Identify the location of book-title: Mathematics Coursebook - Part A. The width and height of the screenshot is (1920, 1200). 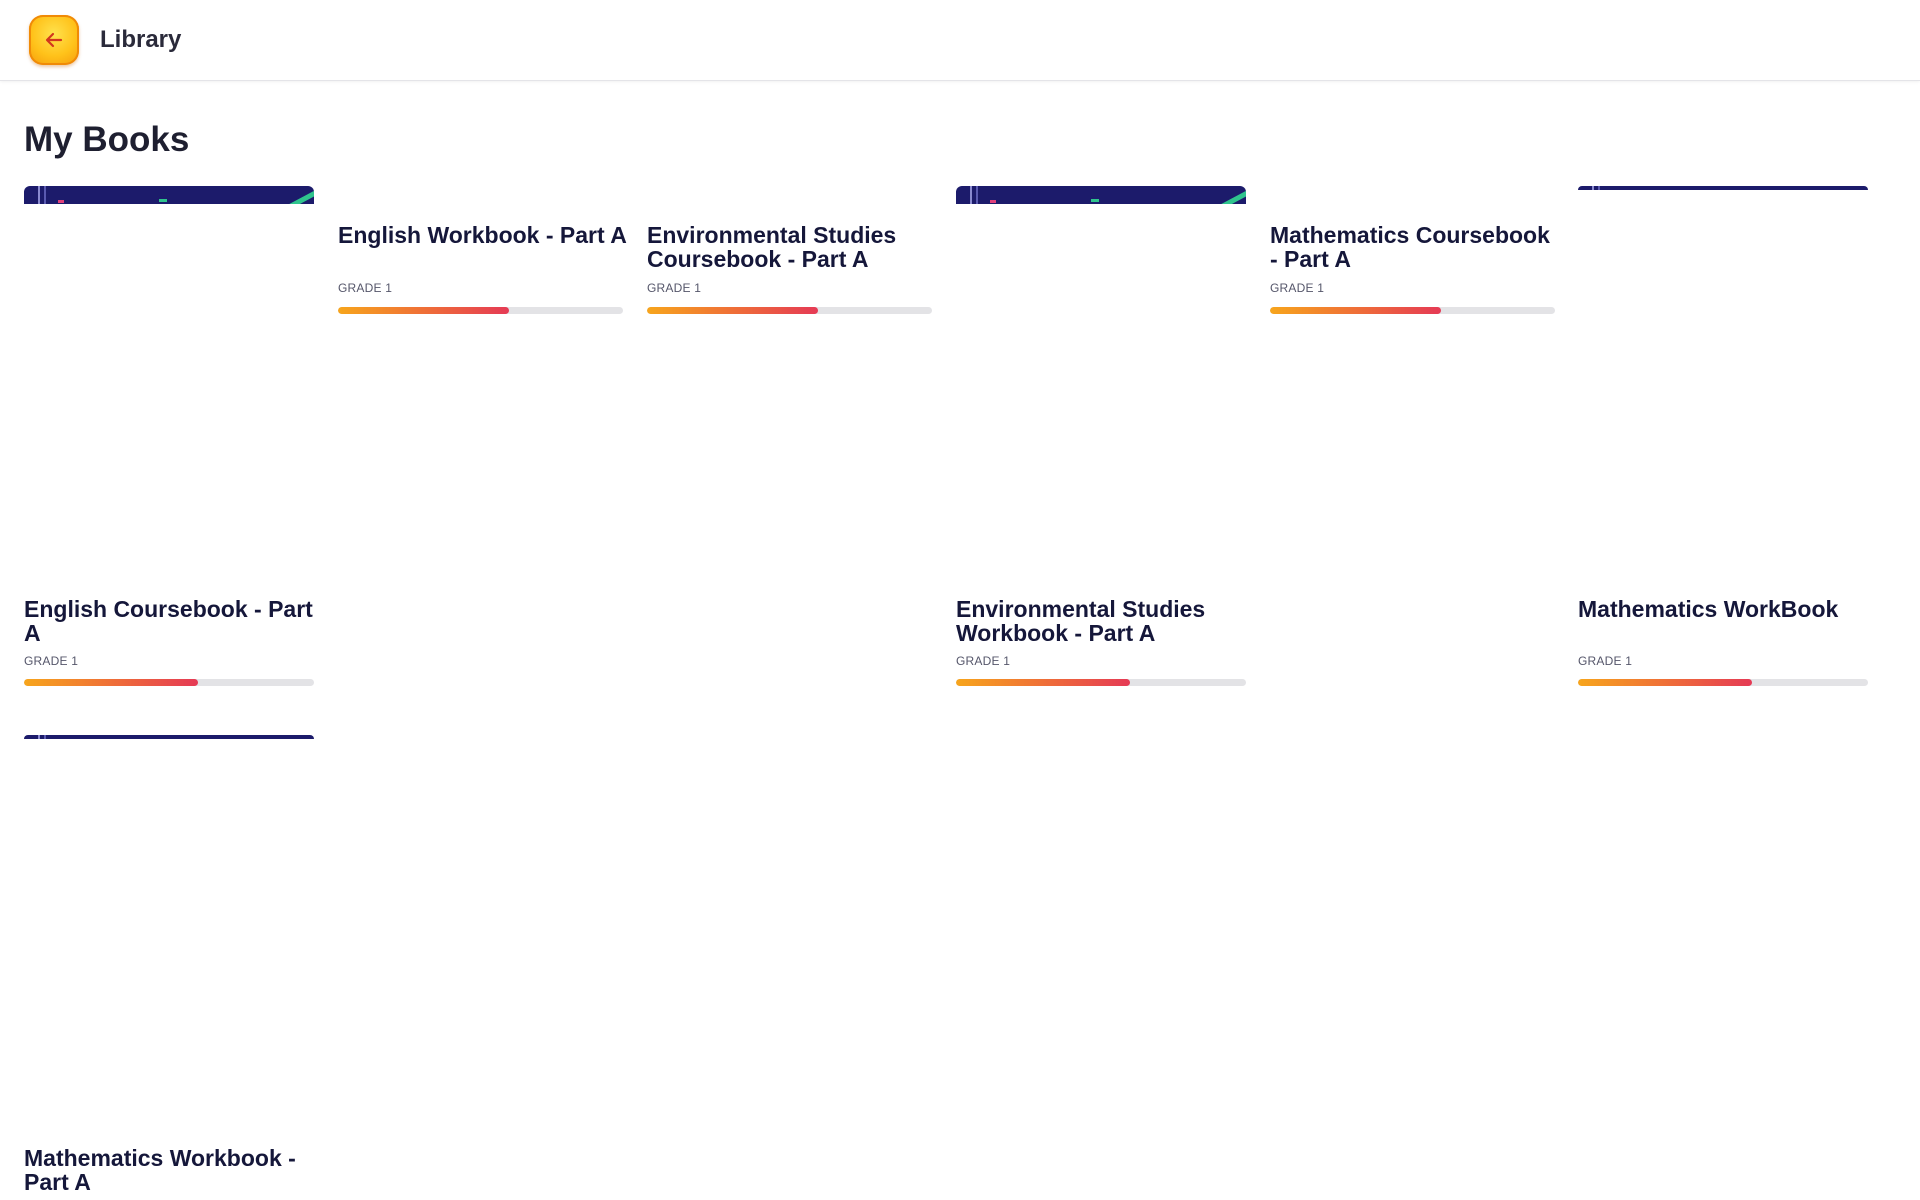
(1410, 247).